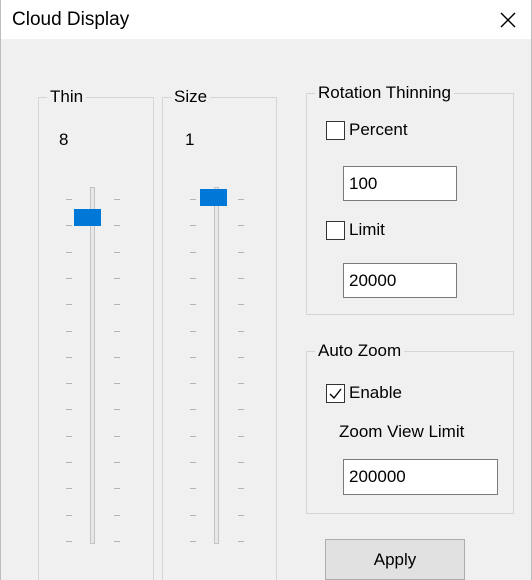 The image size is (532, 580). What do you see at coordinates (375, 392) in the screenshot?
I see `enable-label: Enable` at bounding box center [375, 392].